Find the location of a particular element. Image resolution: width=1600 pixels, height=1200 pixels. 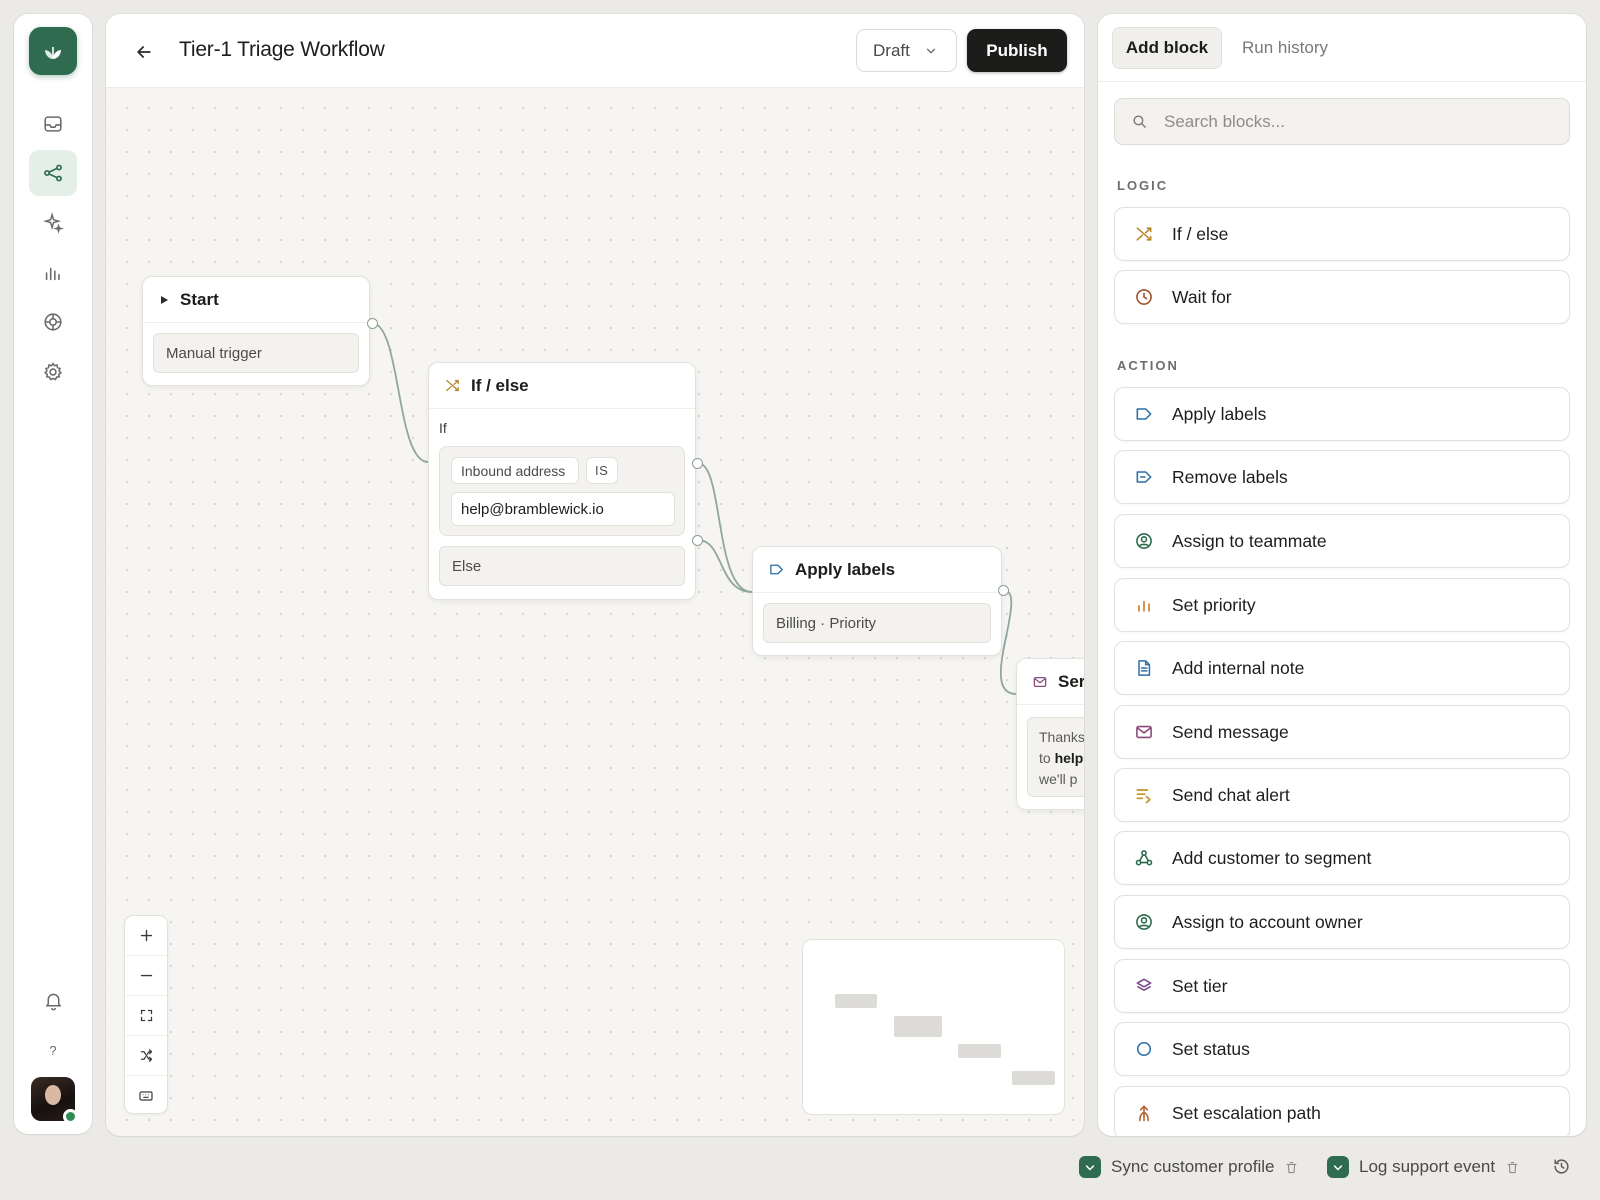

apply-labels-node-title: Apply labels is located at coordinates (845, 569).